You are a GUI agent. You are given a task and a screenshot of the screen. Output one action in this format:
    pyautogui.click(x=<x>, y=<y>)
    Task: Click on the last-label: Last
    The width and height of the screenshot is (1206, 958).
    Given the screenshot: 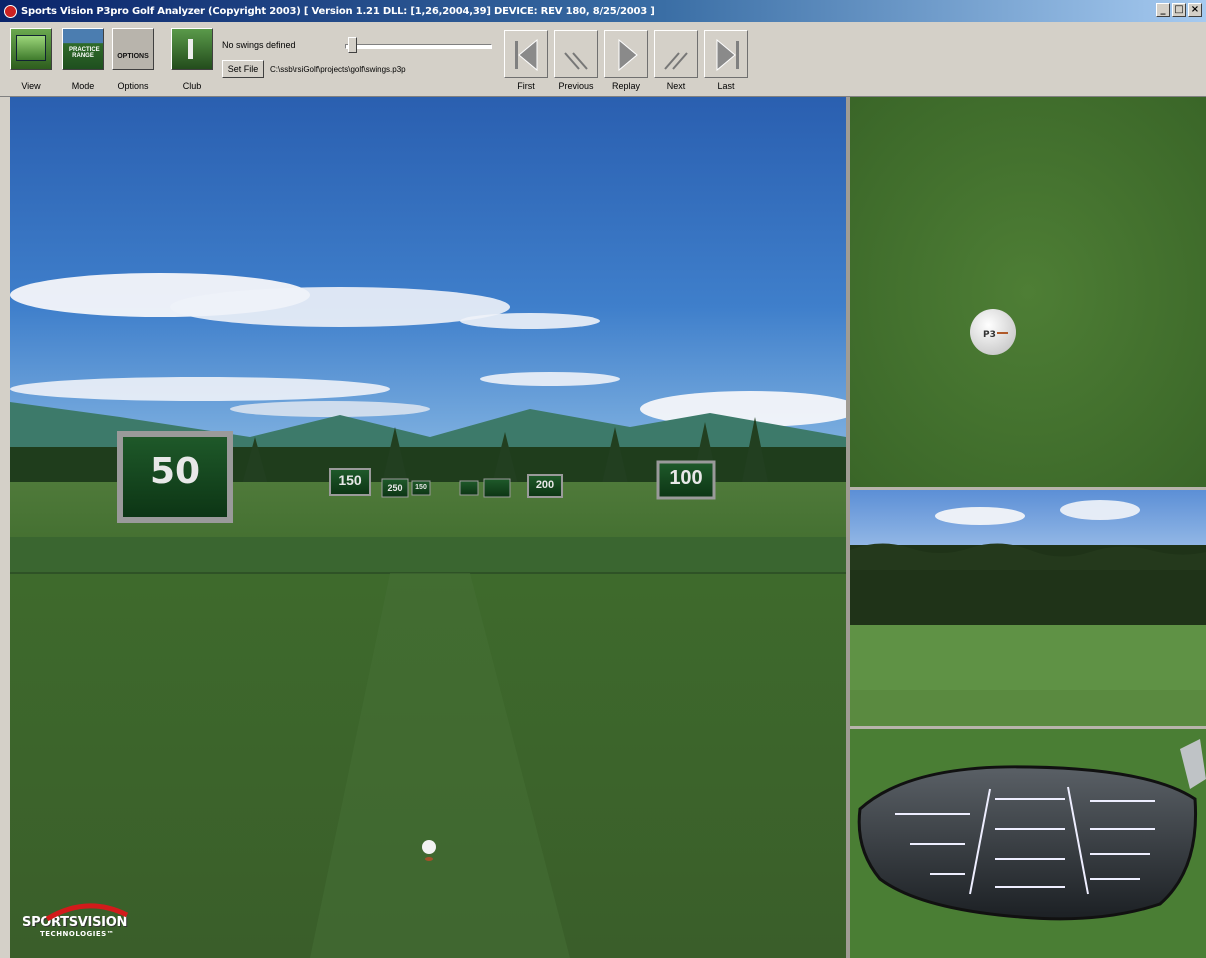 What is the action you would take?
    pyautogui.click(x=726, y=86)
    